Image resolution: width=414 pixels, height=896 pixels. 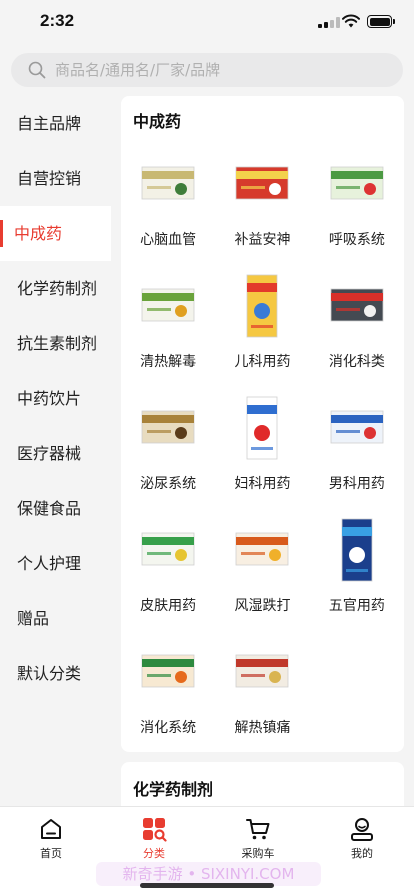 I want to click on subcategory-item: 妇科用药, so click(x=262, y=456).